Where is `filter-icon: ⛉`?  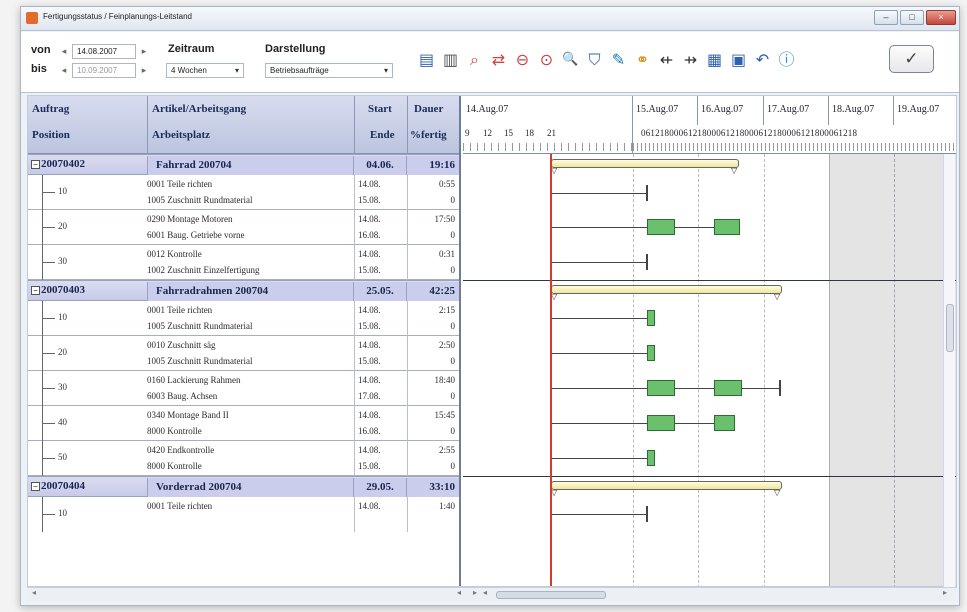
filter-icon: ⛉ is located at coordinates (594, 59).